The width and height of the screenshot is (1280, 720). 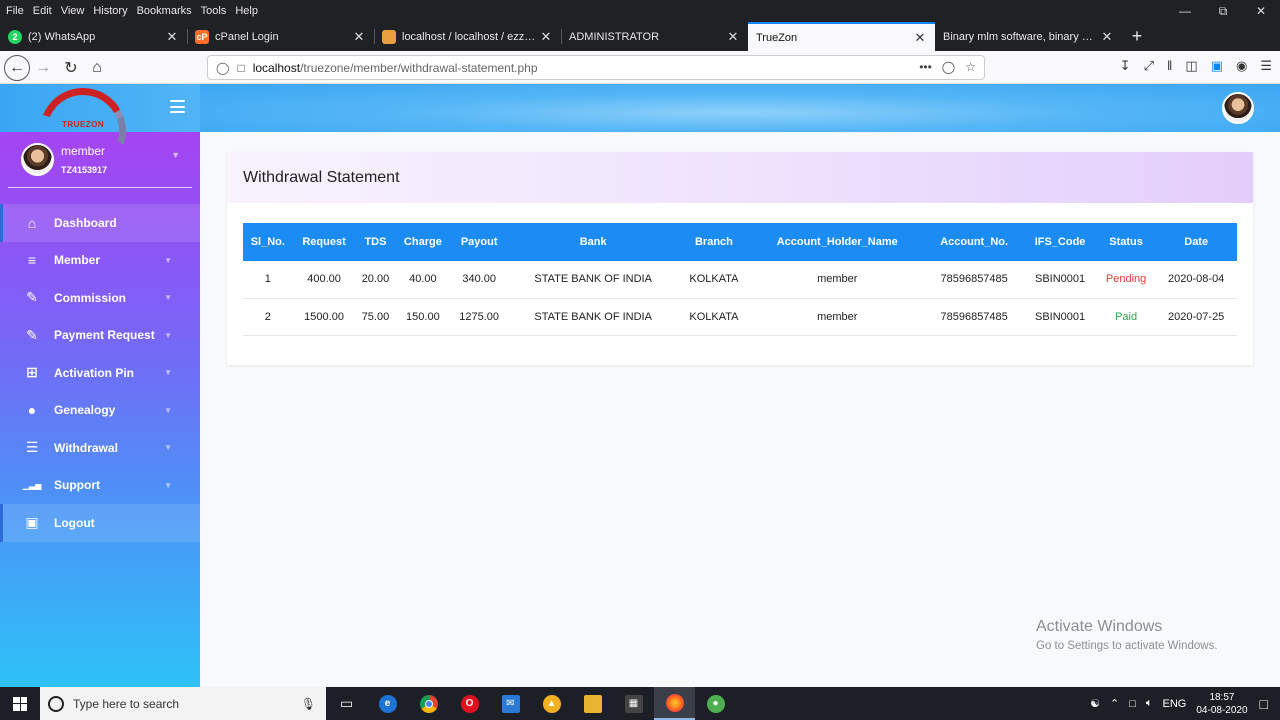 What do you see at coordinates (593, 242) in the screenshot?
I see `column-header: Bank` at bounding box center [593, 242].